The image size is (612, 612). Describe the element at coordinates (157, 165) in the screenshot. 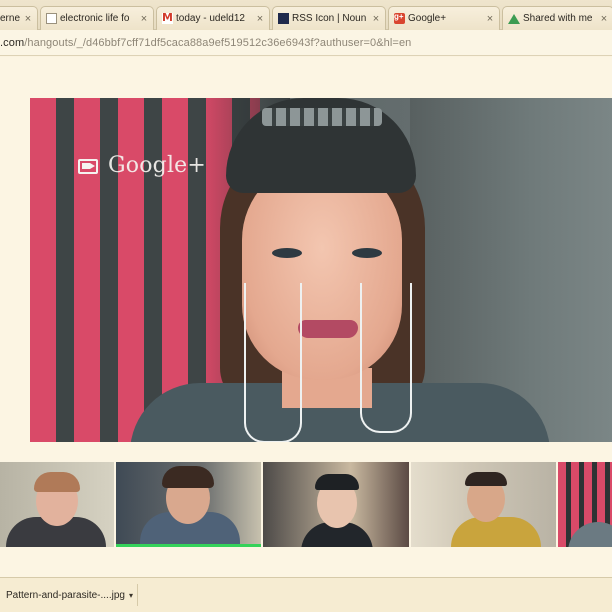

I see `brand-label: Google+` at that location.